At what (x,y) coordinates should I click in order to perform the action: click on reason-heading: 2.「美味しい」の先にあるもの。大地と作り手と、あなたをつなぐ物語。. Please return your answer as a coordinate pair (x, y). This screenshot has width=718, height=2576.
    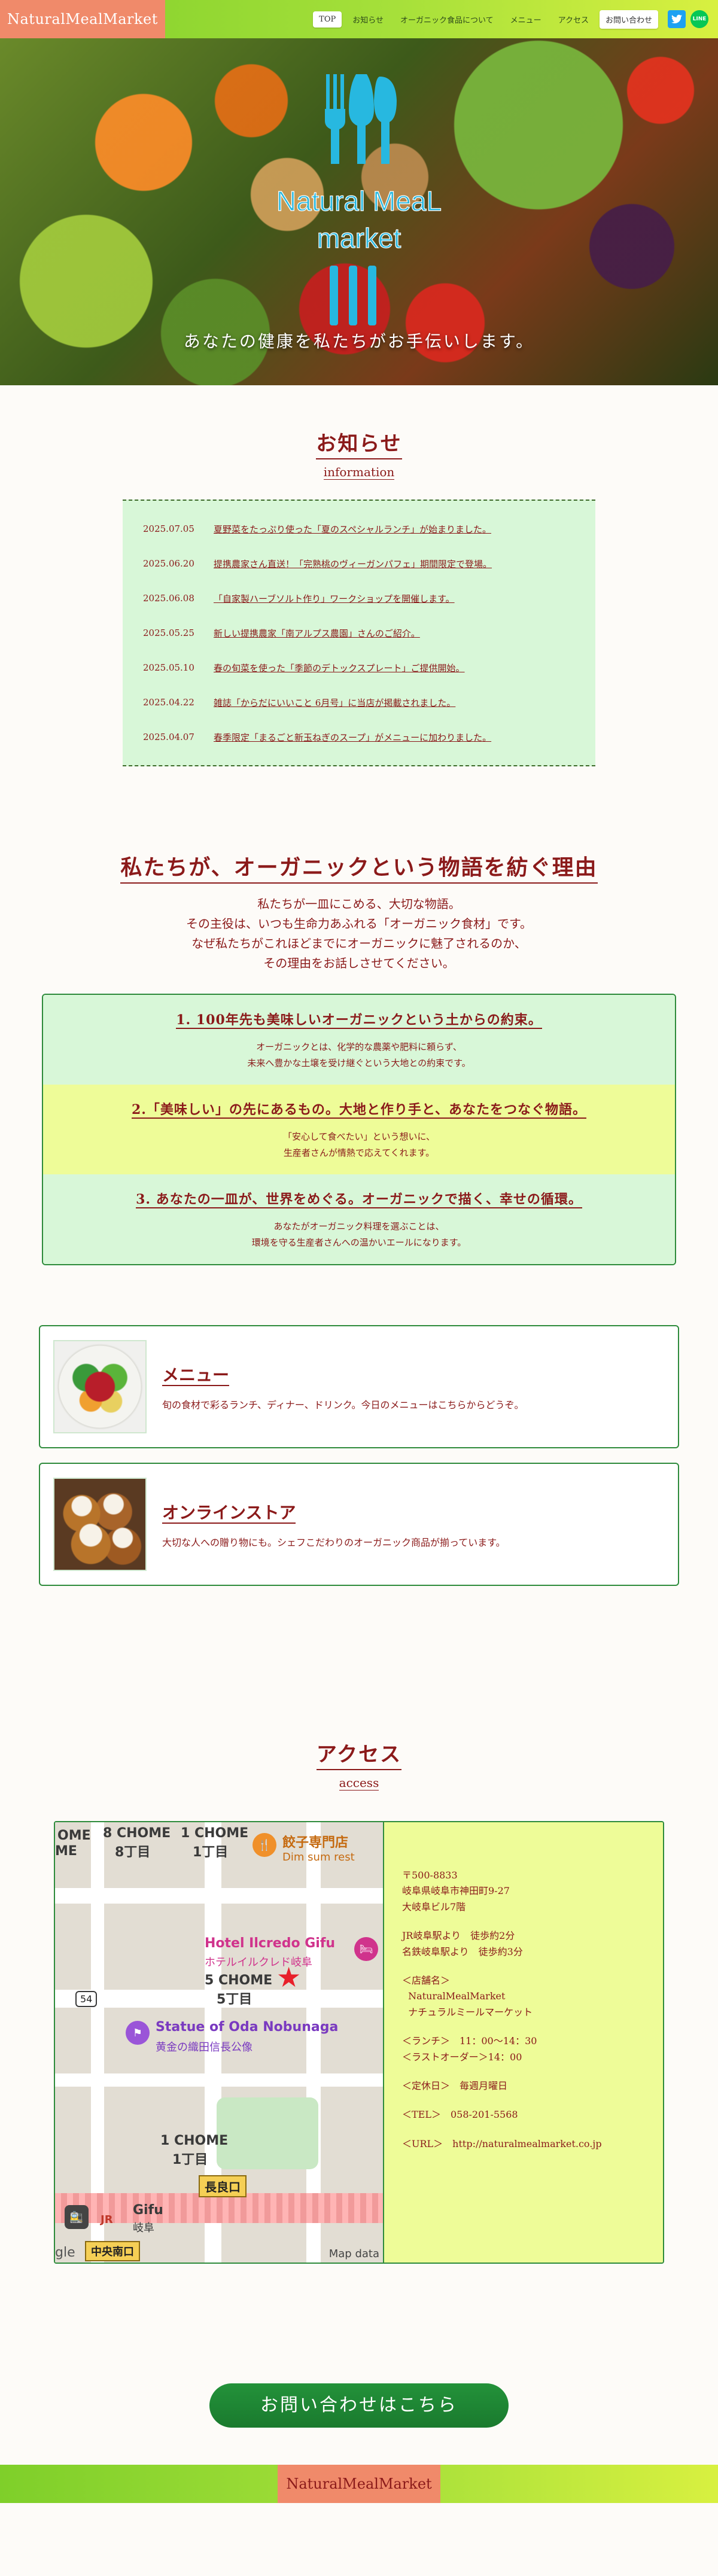
    Looking at the image, I should click on (359, 1110).